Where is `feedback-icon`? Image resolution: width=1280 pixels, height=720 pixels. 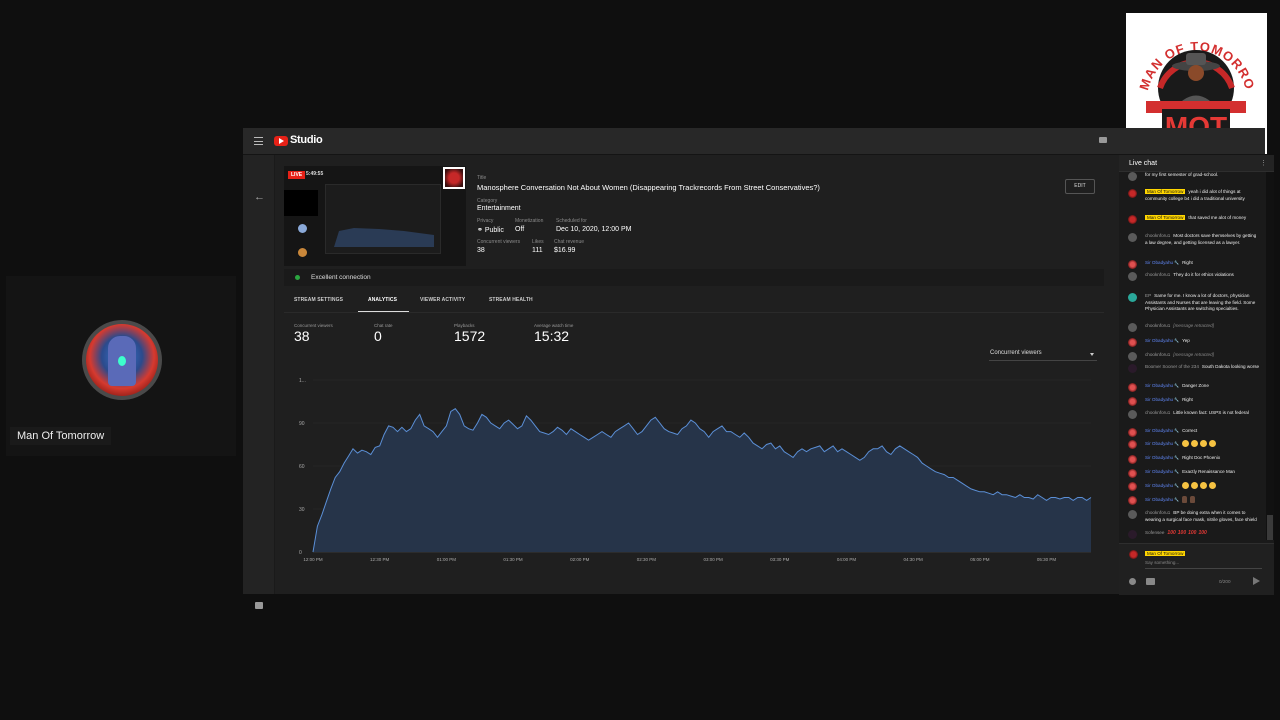 feedback-icon is located at coordinates (259, 605).